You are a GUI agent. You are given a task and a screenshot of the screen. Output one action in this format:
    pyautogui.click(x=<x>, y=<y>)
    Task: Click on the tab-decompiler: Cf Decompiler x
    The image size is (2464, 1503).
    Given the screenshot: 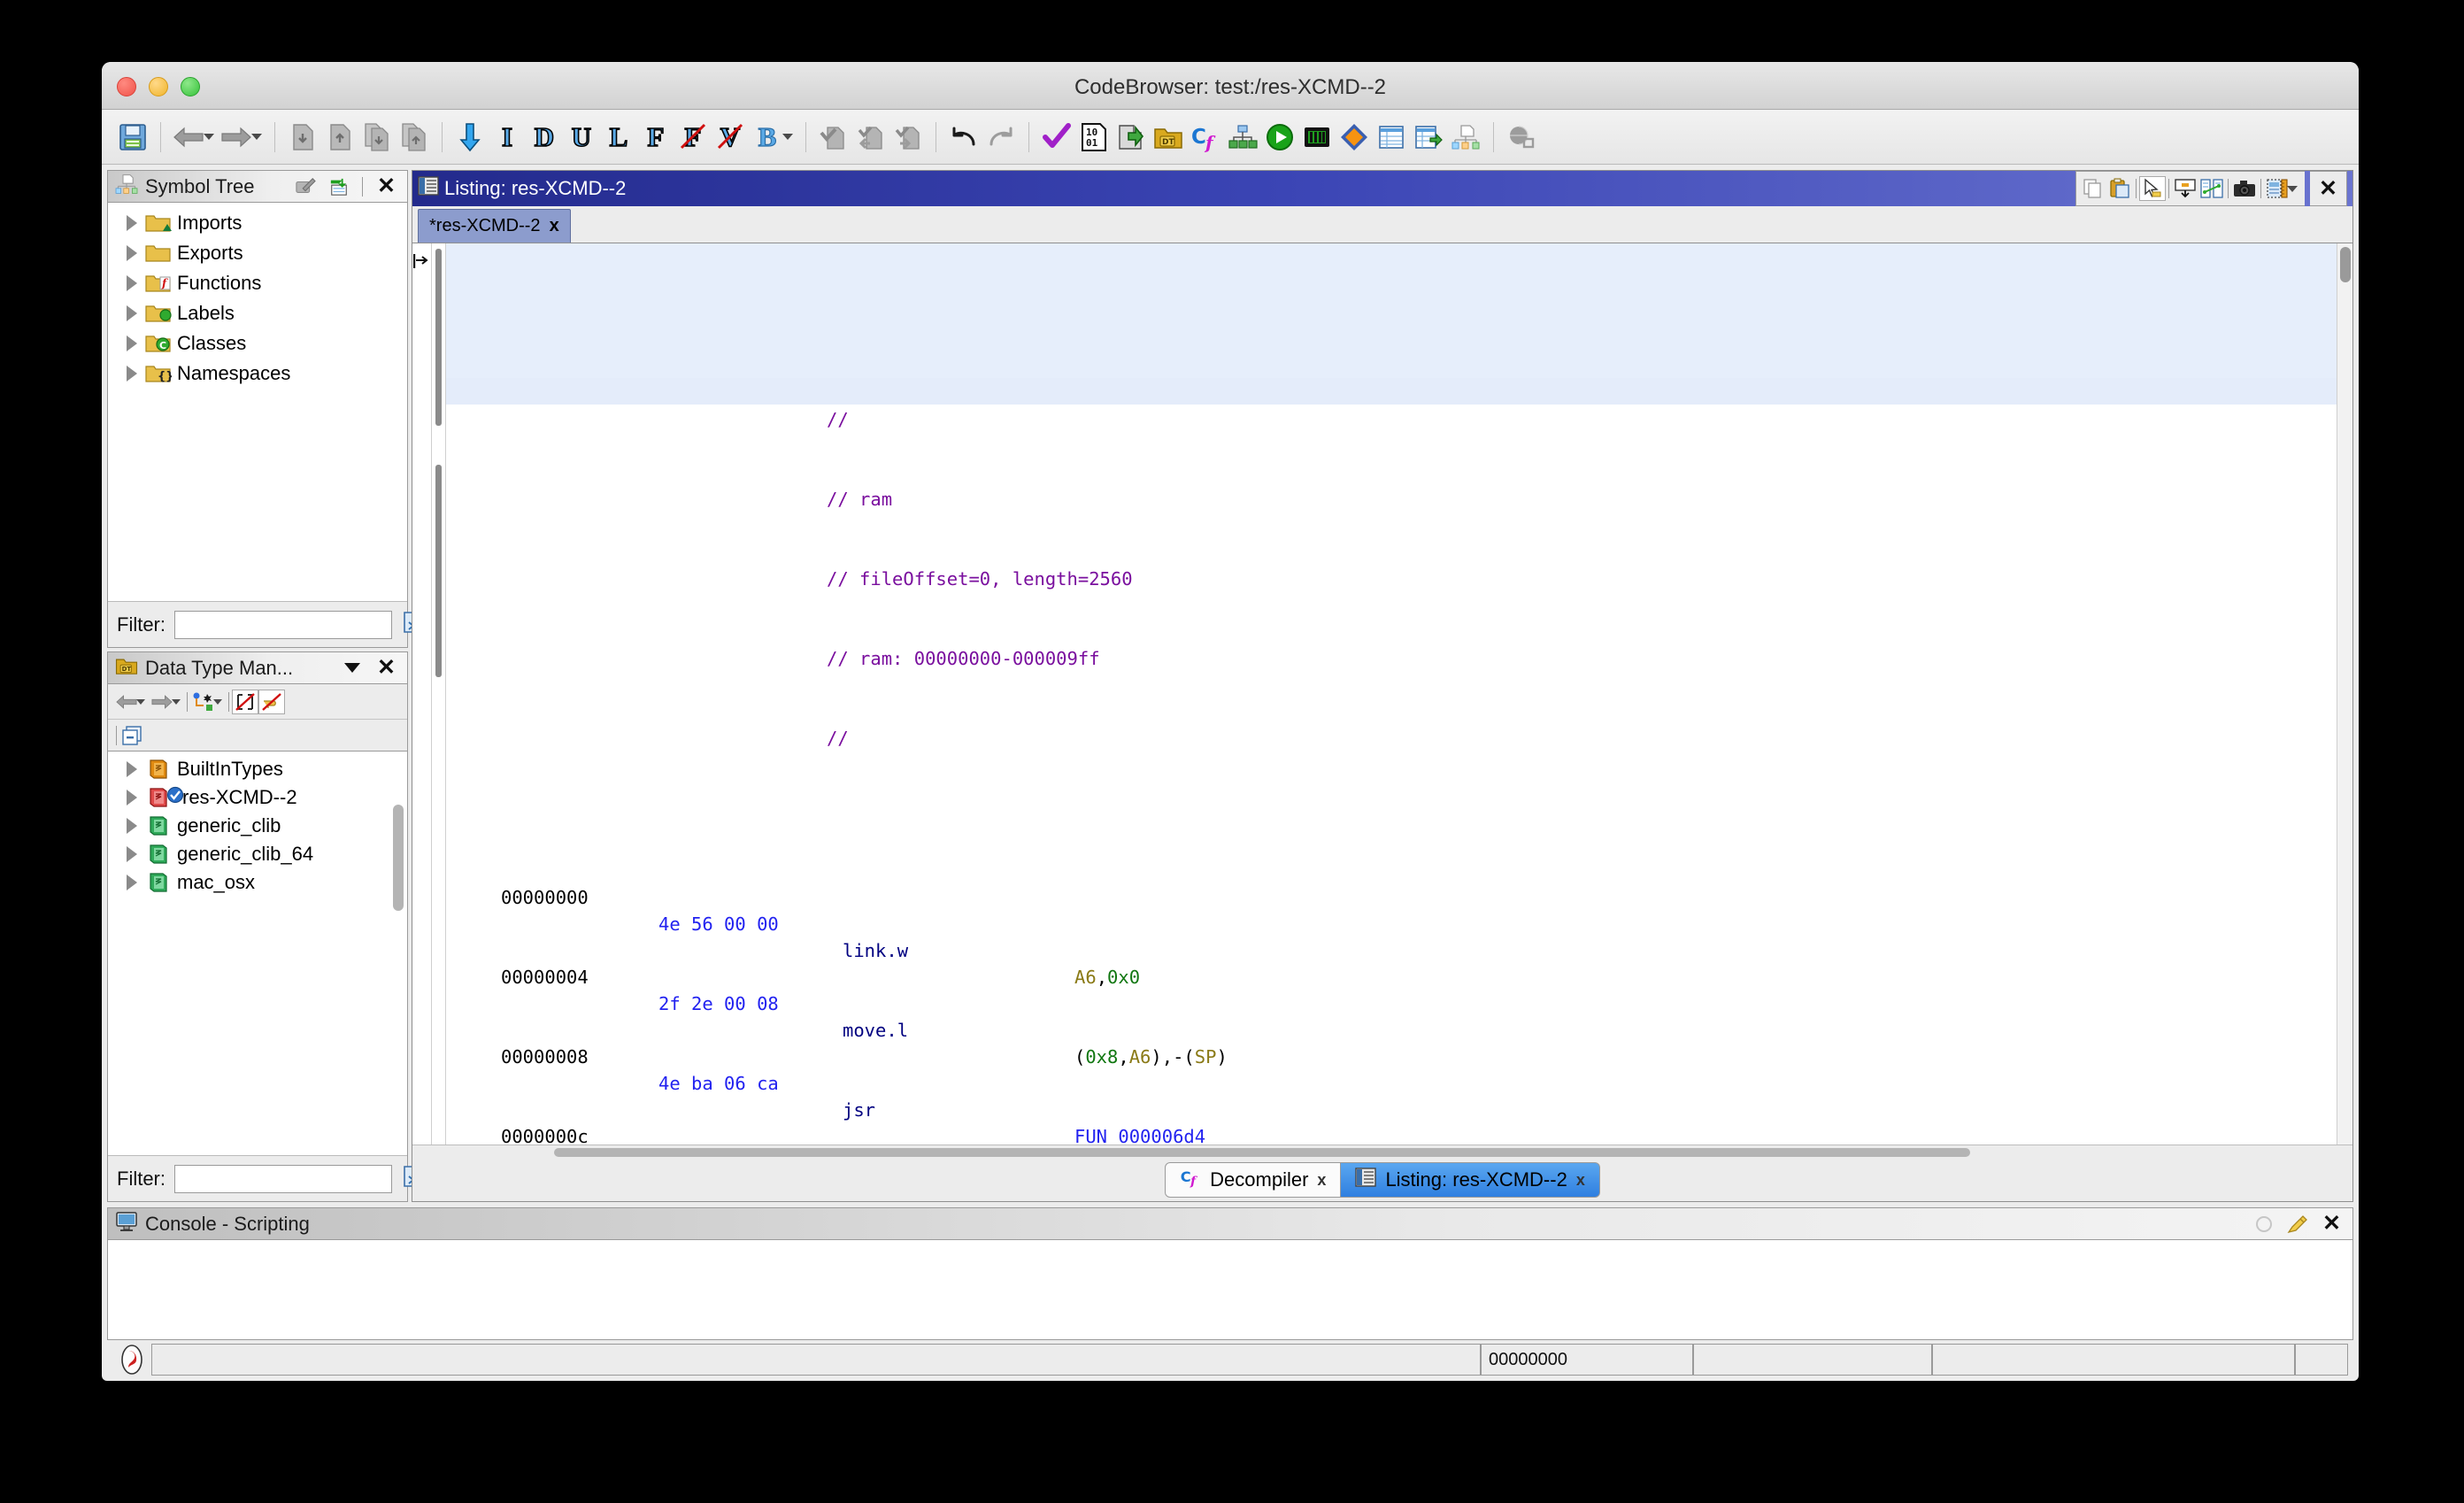 What is the action you would take?
    pyautogui.click(x=1253, y=1180)
    